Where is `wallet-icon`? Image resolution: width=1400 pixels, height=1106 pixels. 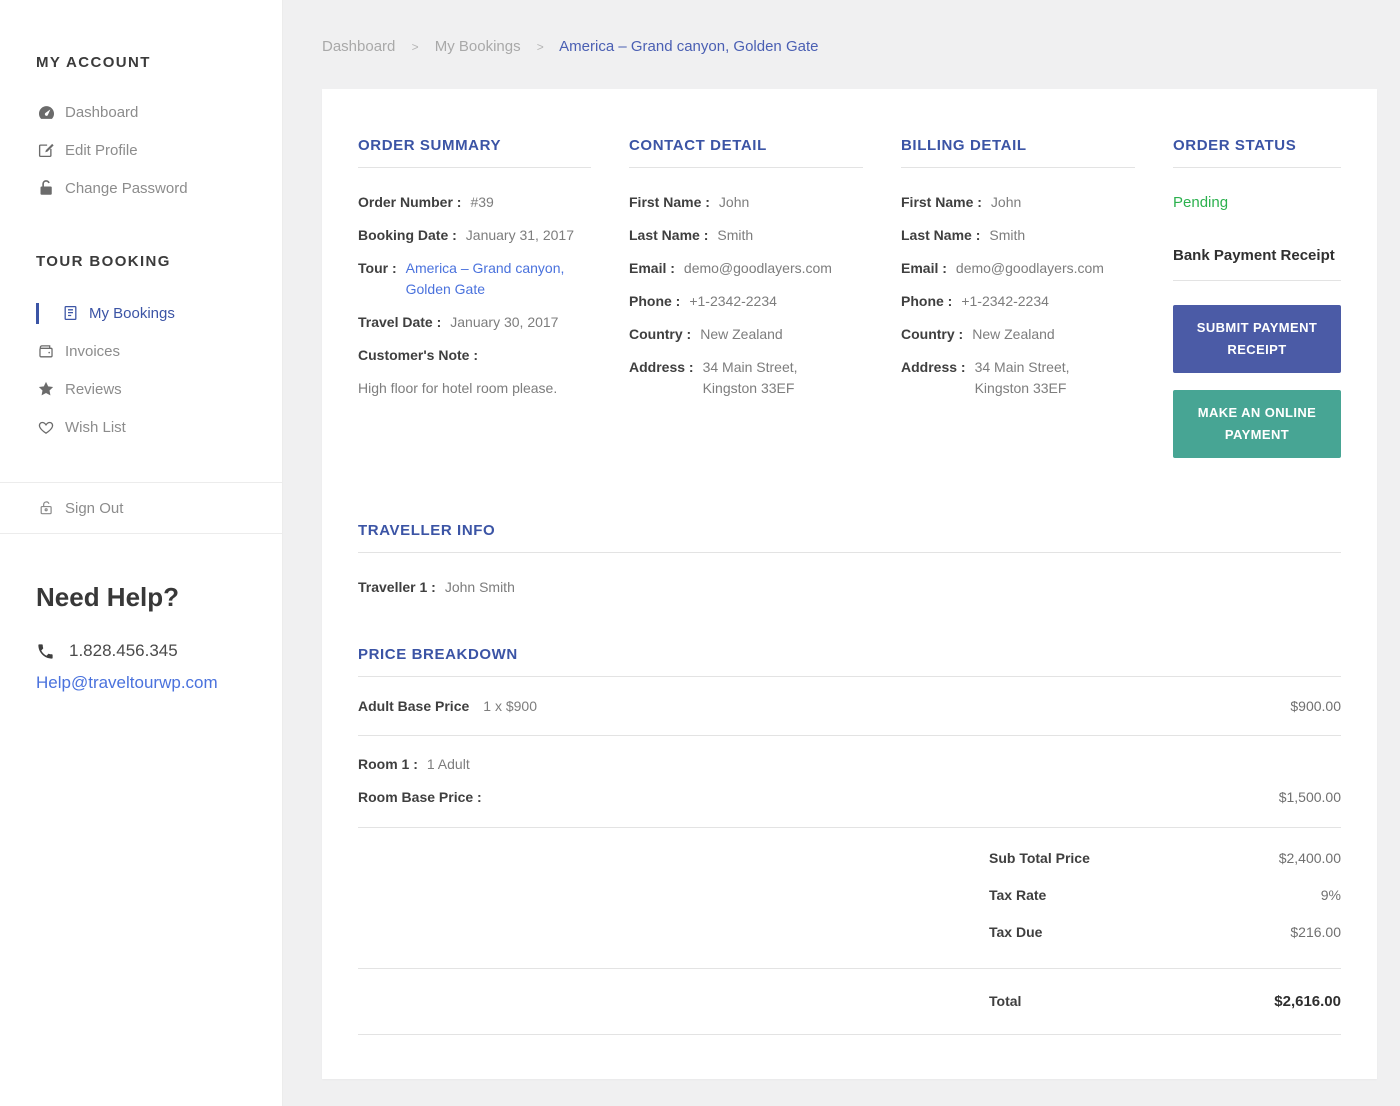 wallet-icon is located at coordinates (46, 351).